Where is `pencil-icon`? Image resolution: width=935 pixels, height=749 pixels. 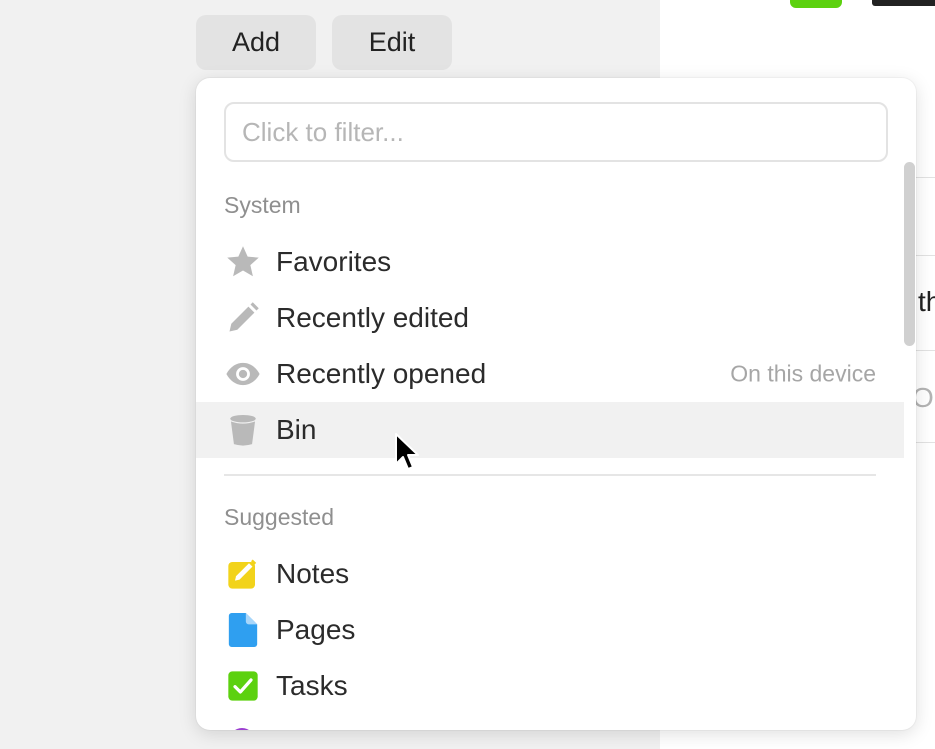 pencil-icon is located at coordinates (243, 318).